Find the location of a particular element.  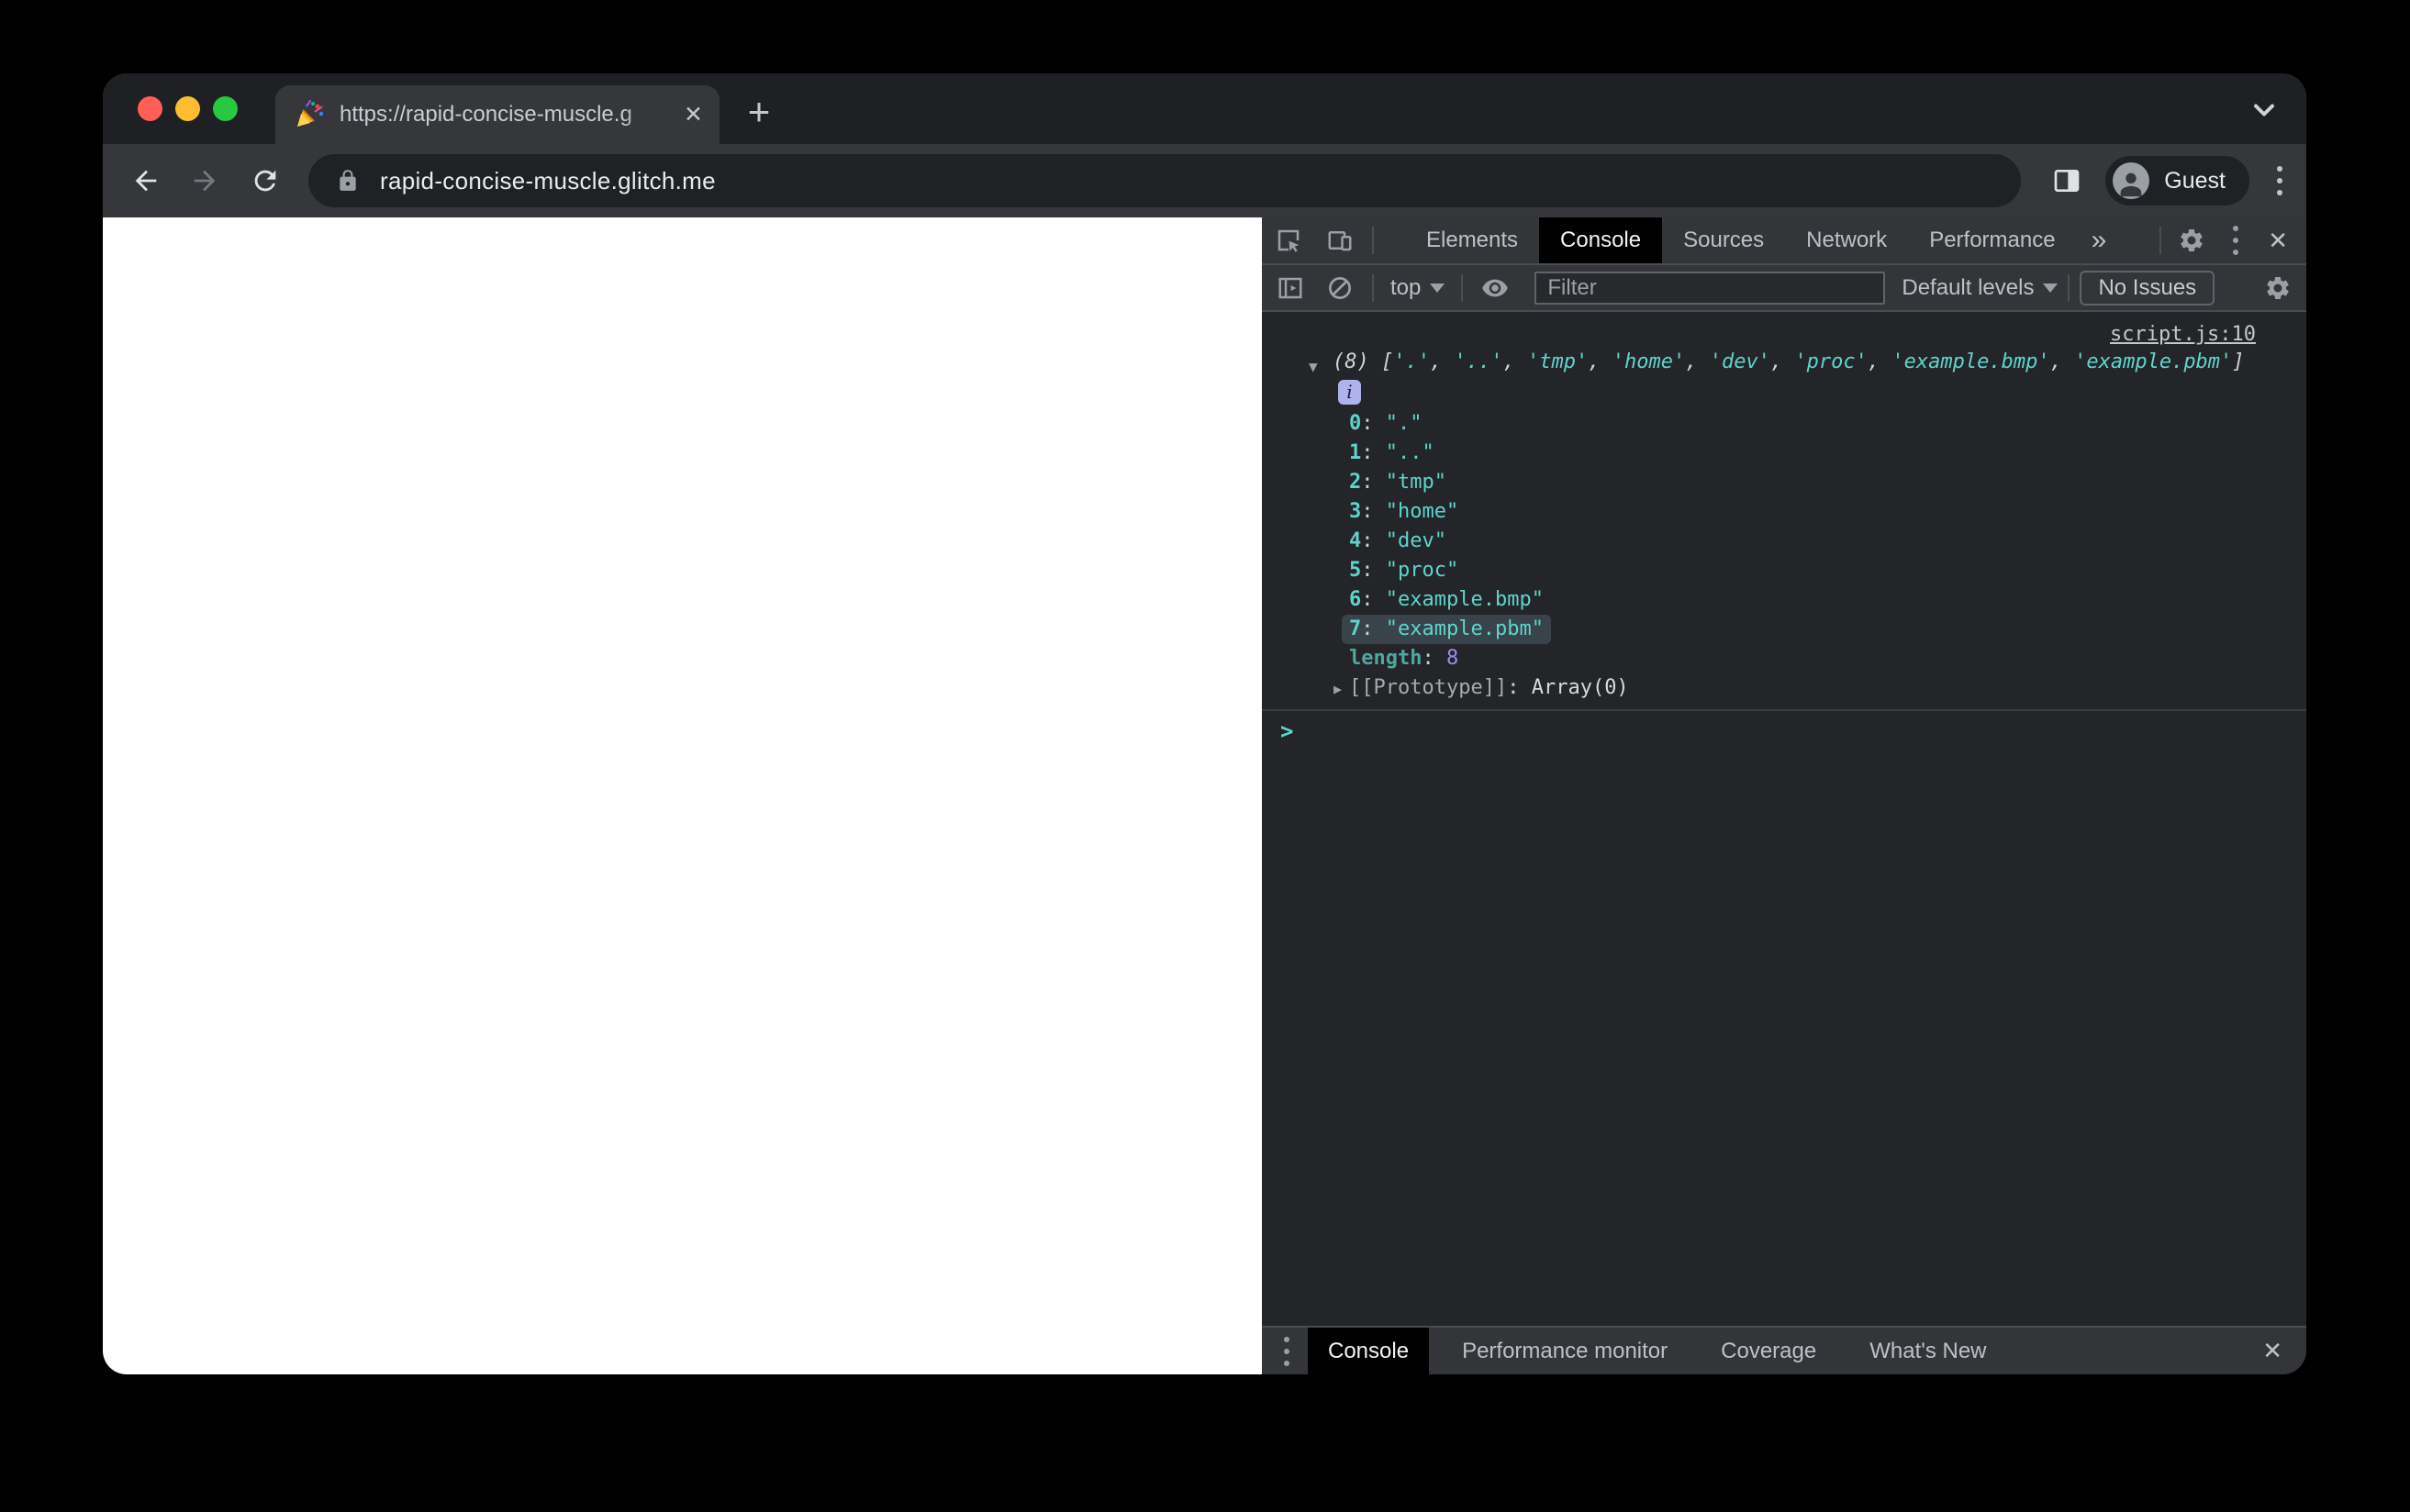

array-entry-row: 4: "dev" is located at coordinates (1802, 542).